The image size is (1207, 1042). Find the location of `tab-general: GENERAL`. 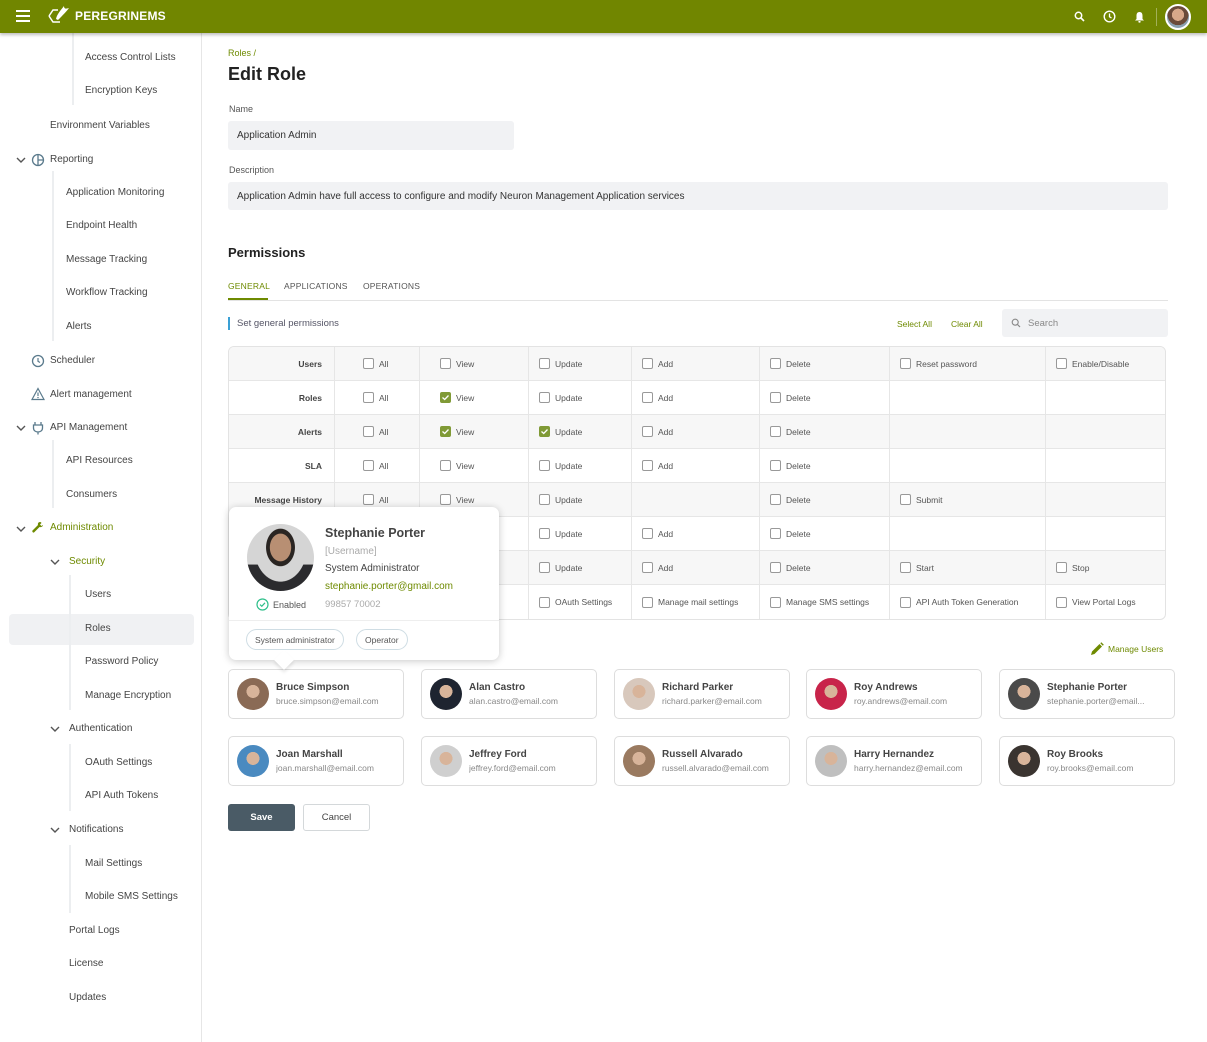

tab-general: GENERAL is located at coordinates (249, 286).